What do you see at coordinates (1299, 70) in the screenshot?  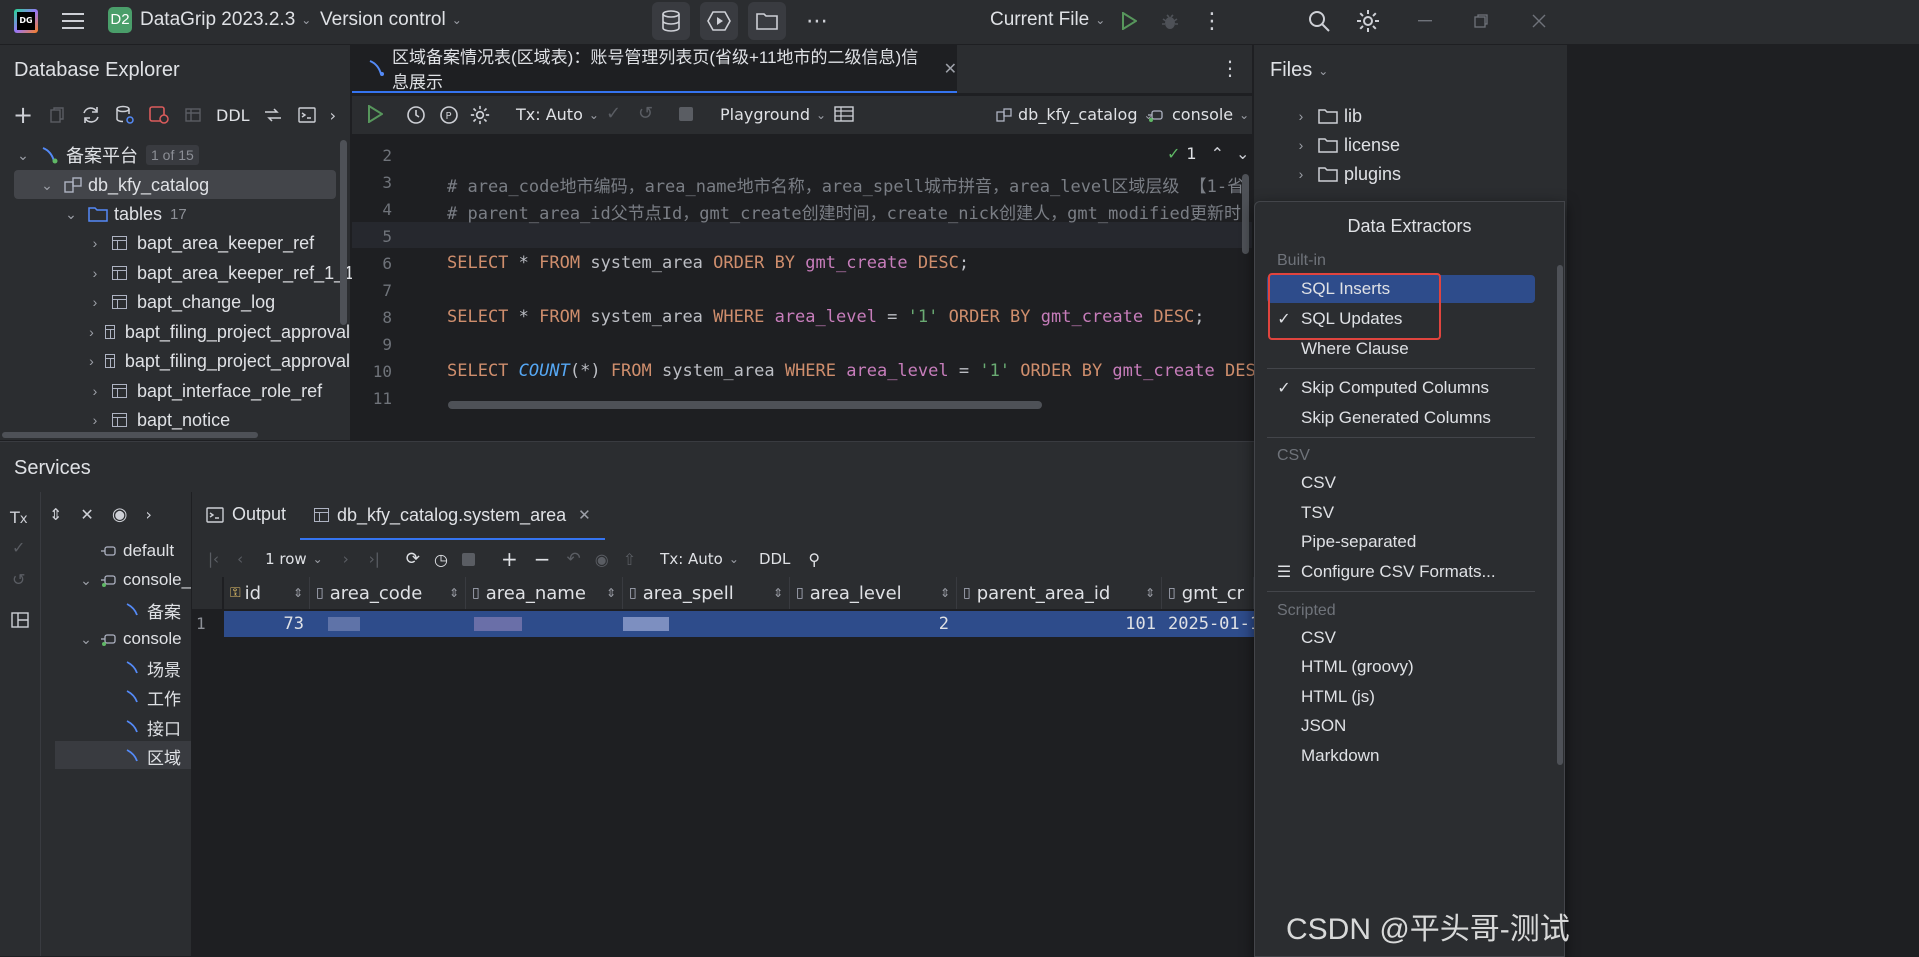 I see `files-header: Files ⌄` at bounding box center [1299, 70].